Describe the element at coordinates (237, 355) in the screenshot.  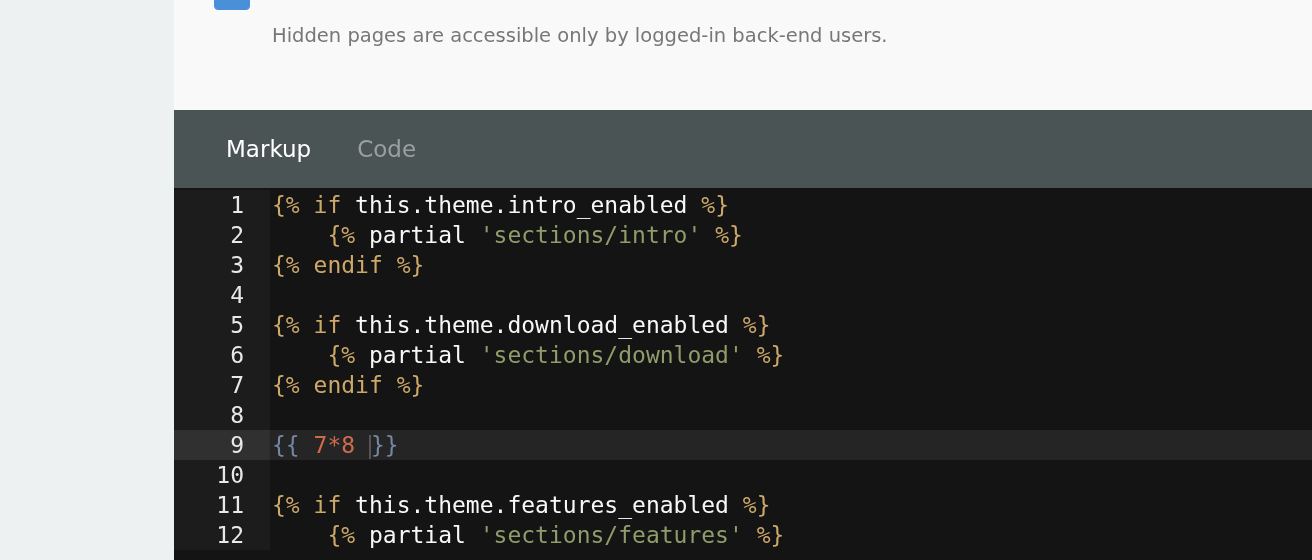
I see `line-number: 6` at that location.